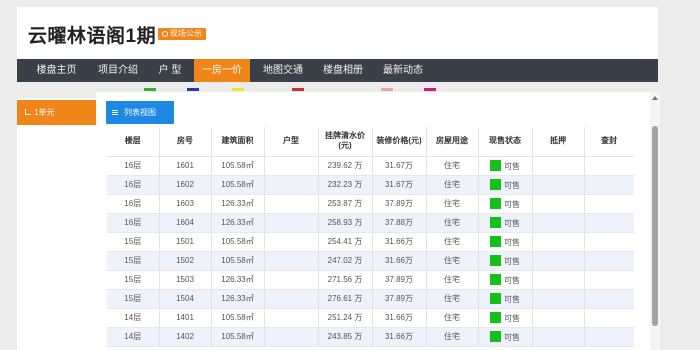 Image resolution: width=700 pixels, height=350 pixels. What do you see at coordinates (345, 337) in the screenshot?
I see `col-list-price-cell: 243.85 万` at bounding box center [345, 337].